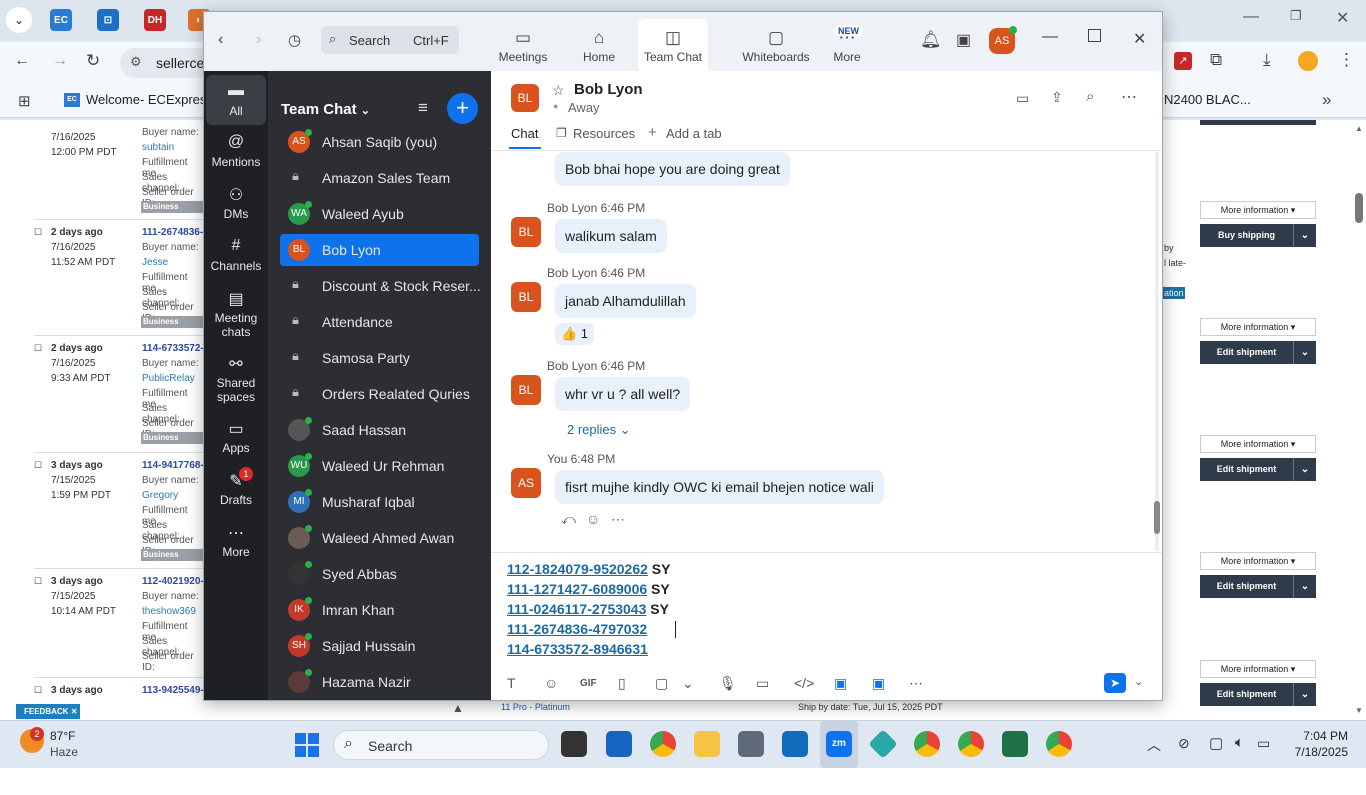 The image size is (1366, 795). I want to click on contact-item: 🔒︎ Amazon Sales Team, so click(379, 178).